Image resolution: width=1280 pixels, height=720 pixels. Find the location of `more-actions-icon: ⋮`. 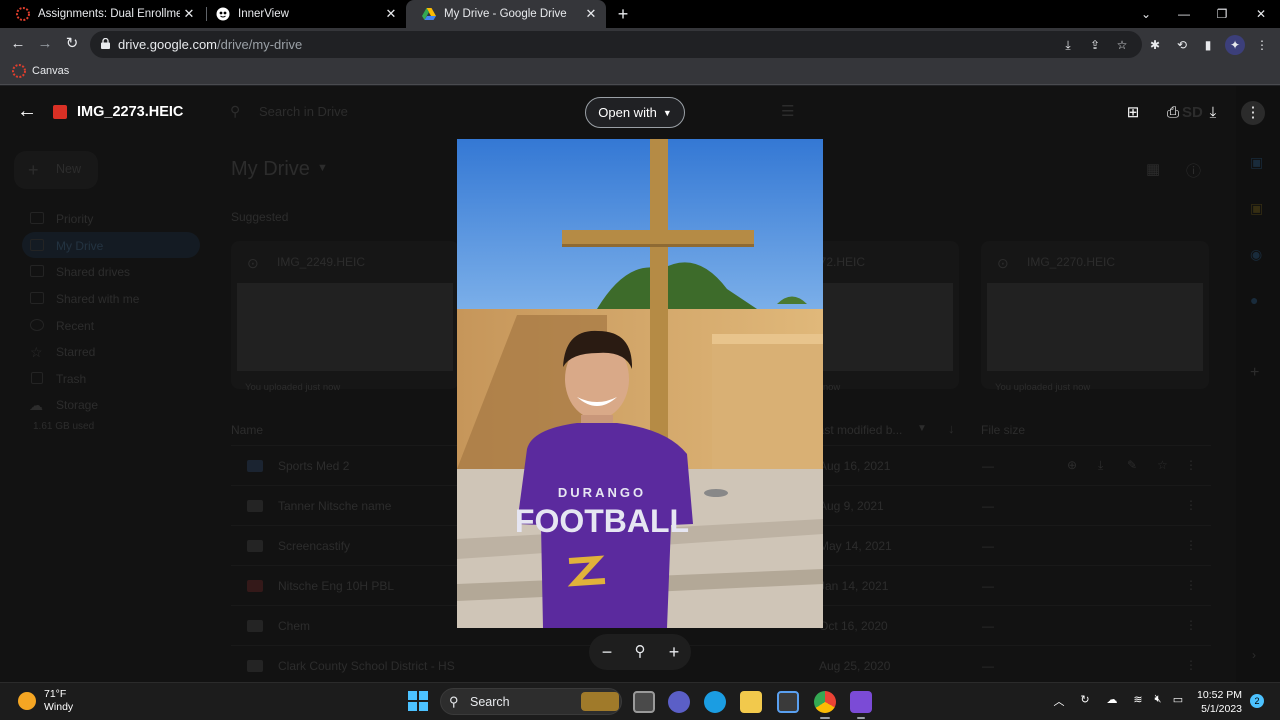

more-actions-icon: ⋮ is located at coordinates (1253, 113).